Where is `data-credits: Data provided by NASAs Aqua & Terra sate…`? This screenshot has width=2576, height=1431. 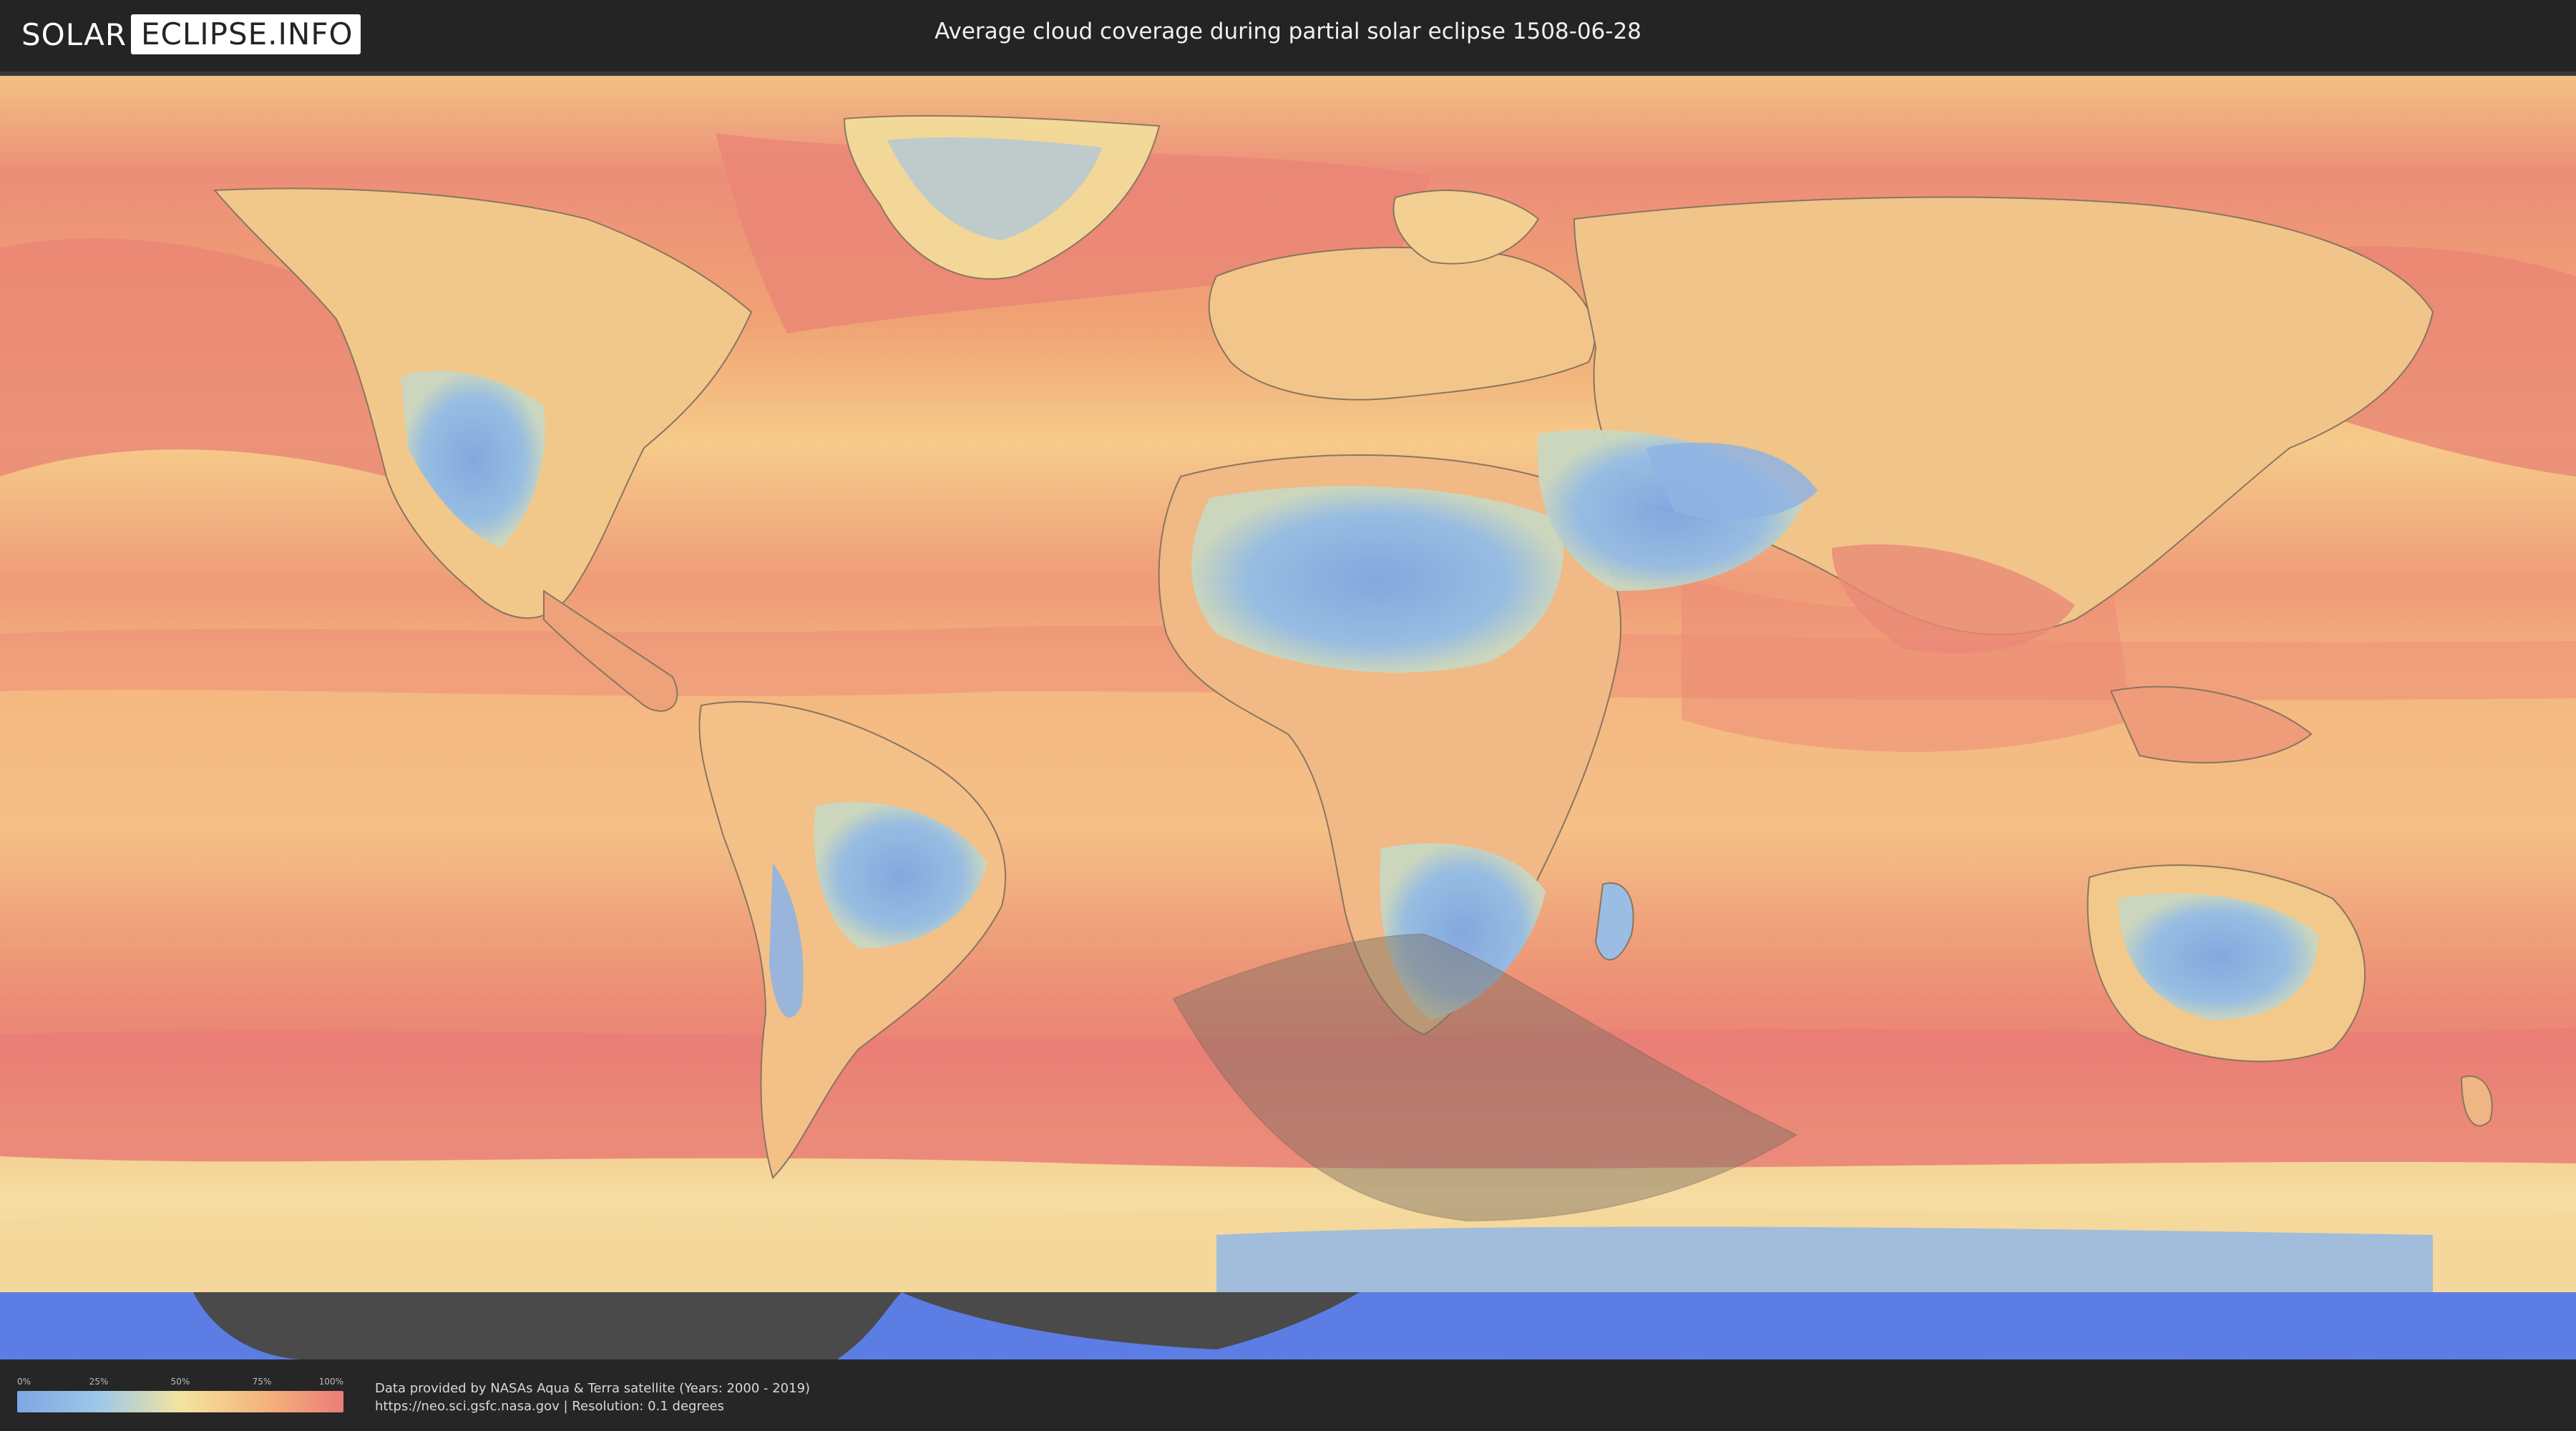
data-credits: Data provided by NASAs Aqua & Terra sate… is located at coordinates (592, 1397).